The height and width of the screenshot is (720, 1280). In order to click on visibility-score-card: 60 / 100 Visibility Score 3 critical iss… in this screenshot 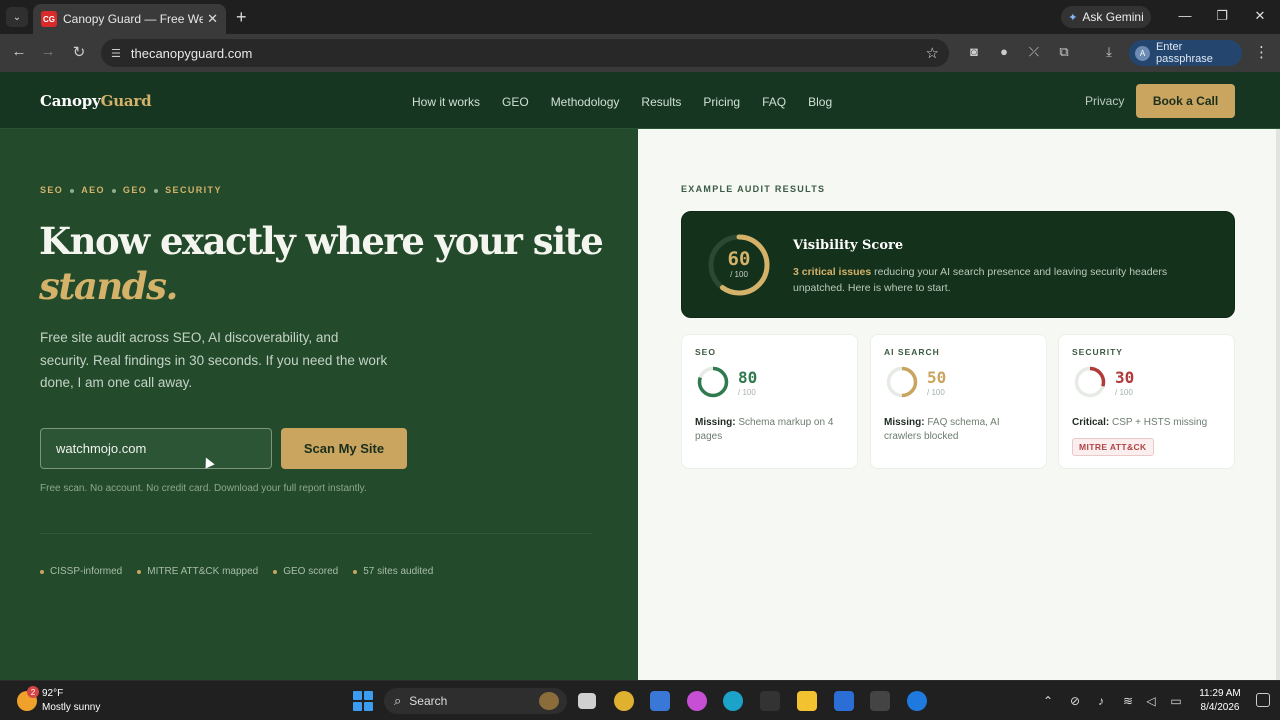, I will do `click(958, 264)`.